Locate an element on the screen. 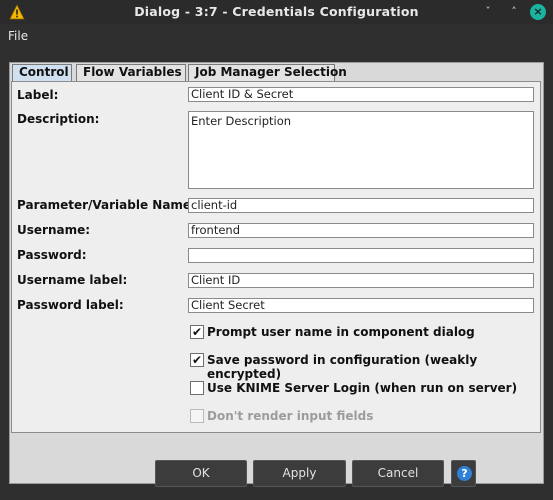  save-password-checkbox: ✔ is located at coordinates (197, 360).